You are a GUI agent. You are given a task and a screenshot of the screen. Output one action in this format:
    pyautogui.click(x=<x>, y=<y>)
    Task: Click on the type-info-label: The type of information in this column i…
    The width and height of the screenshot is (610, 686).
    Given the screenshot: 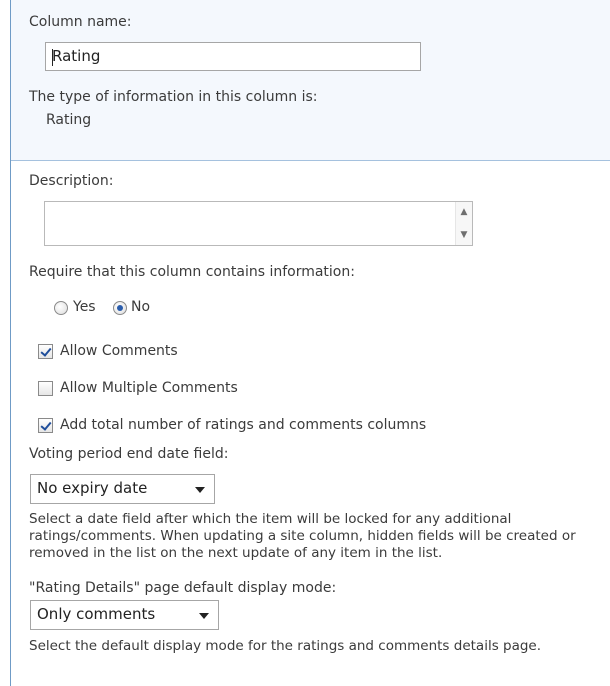 What is the action you would take?
    pyautogui.click(x=173, y=97)
    